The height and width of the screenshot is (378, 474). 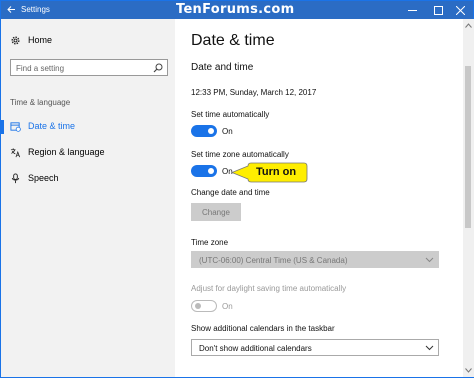 What do you see at coordinates (81, 68) in the screenshot?
I see `search-input` at bounding box center [81, 68].